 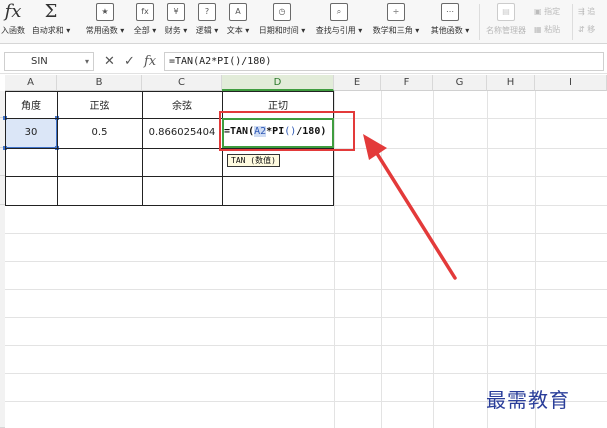 What do you see at coordinates (238, 30) in the screenshot?
I see `text-function-label: 文本 ▾` at bounding box center [238, 30].